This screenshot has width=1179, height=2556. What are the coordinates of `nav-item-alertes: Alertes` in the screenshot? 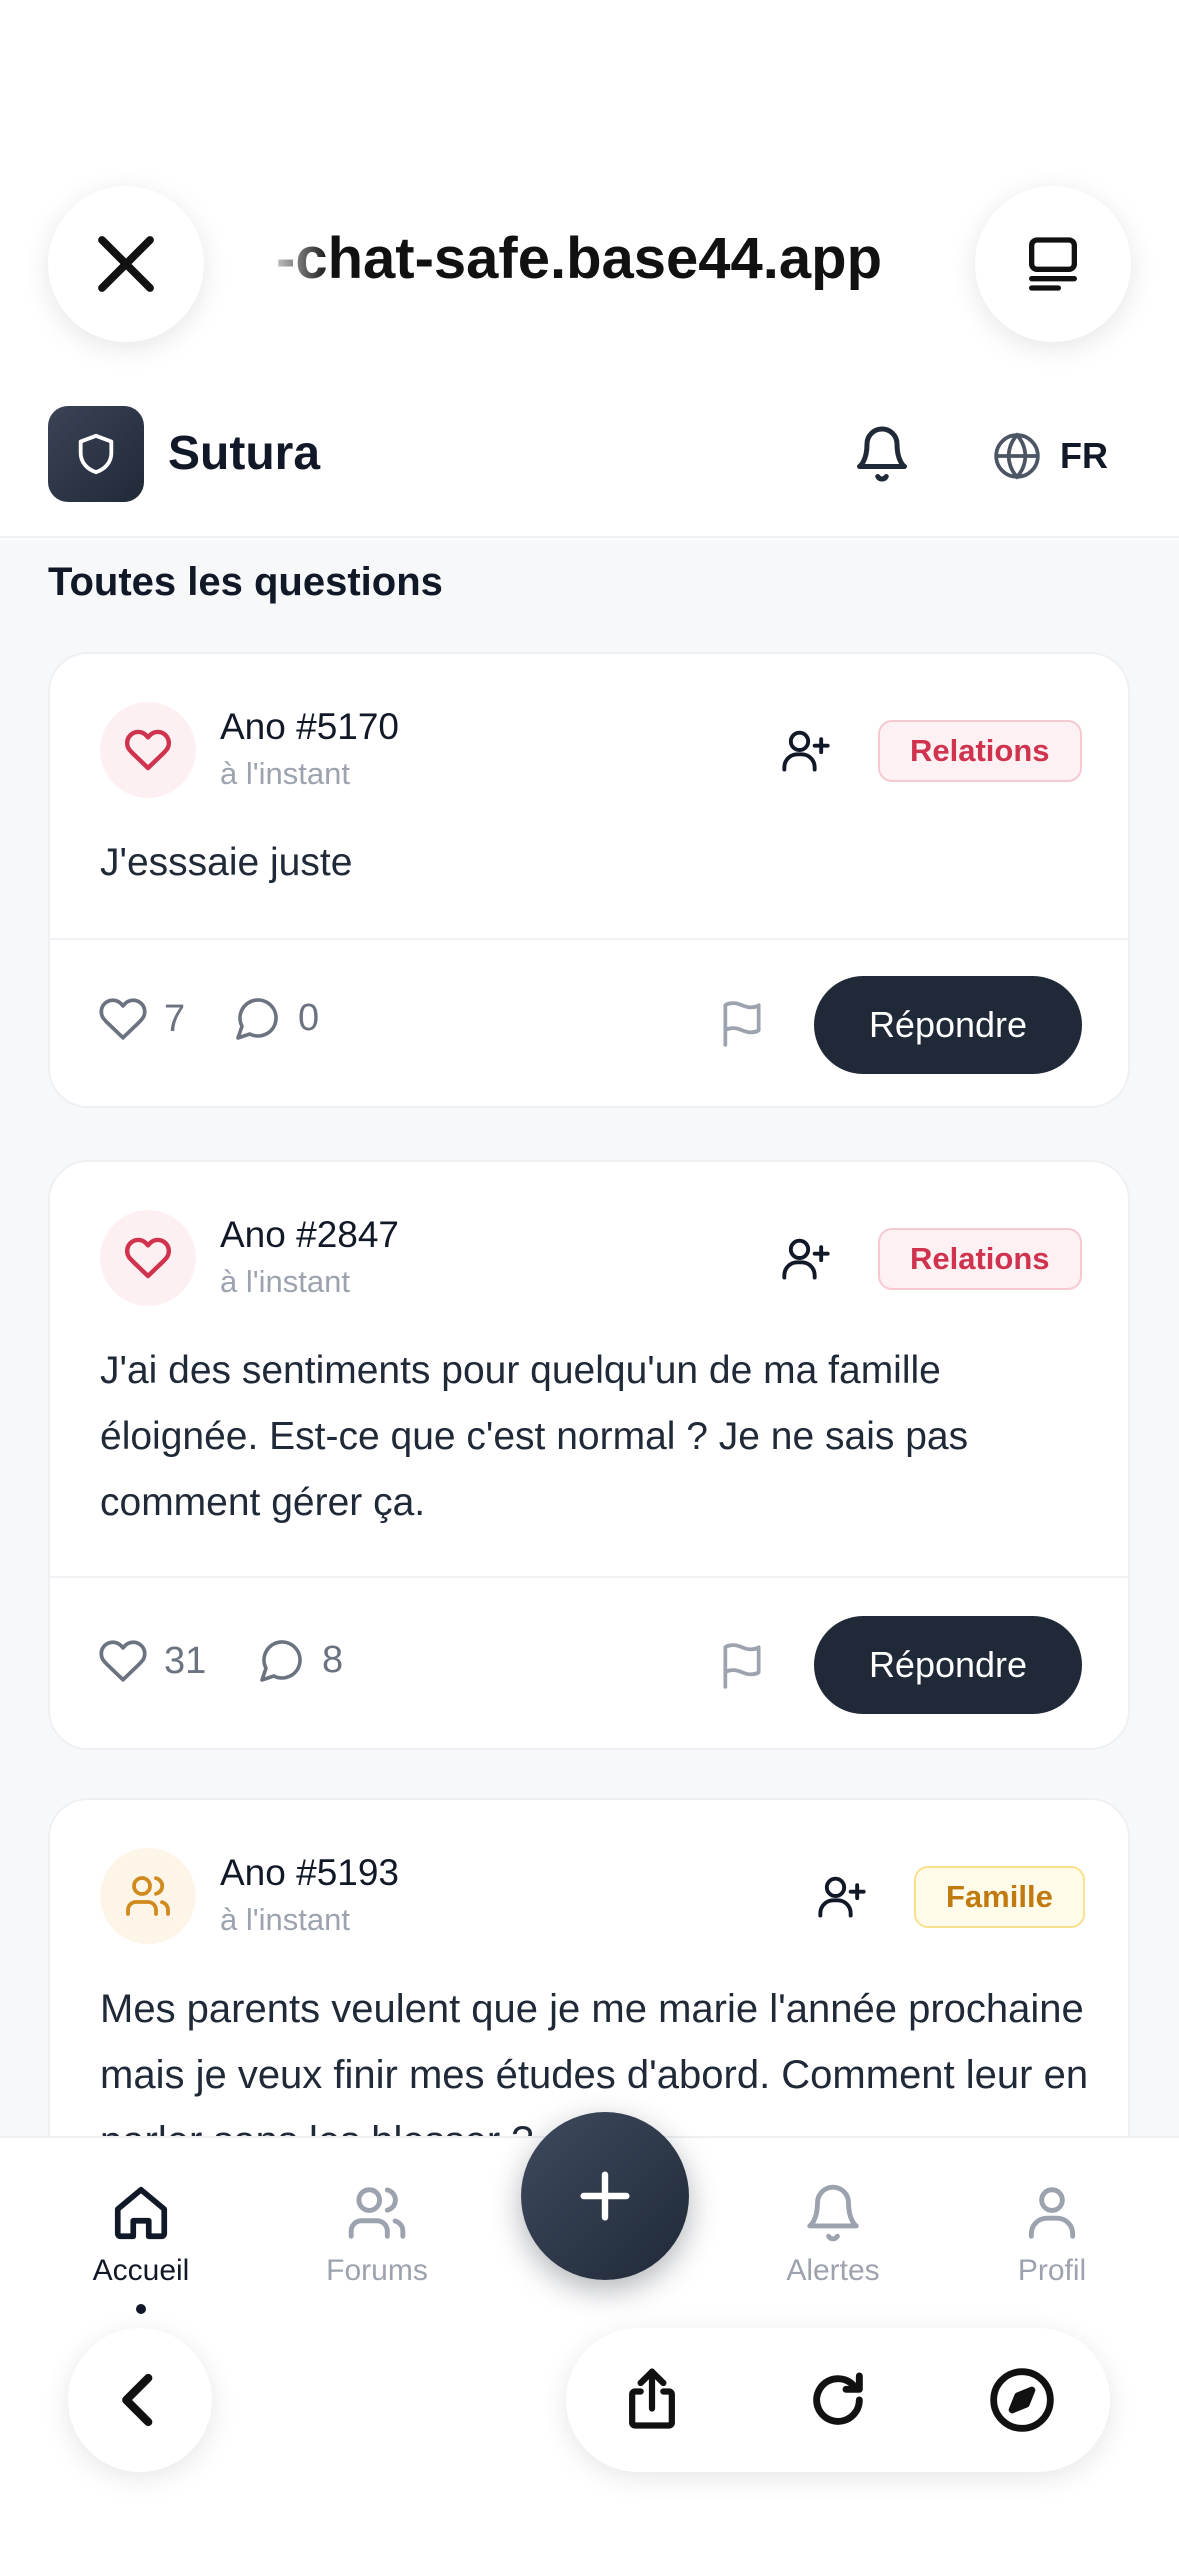 It's located at (833, 2235).